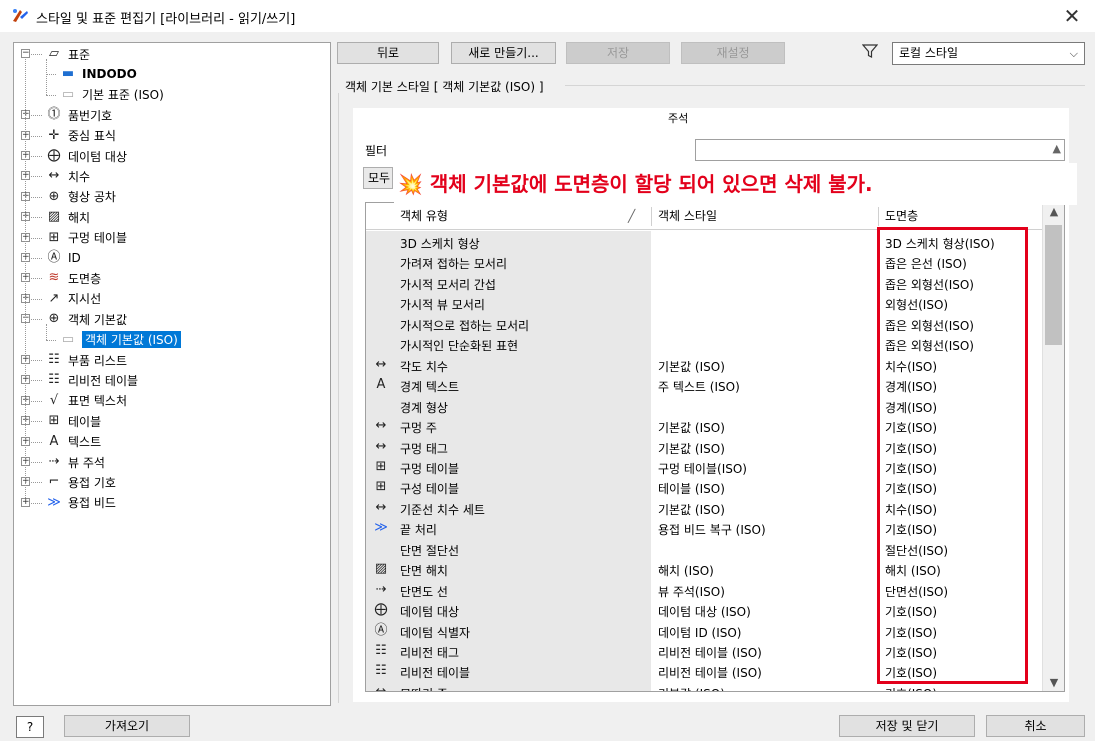  Describe the element at coordinates (92, 197) in the screenshot. I see `tree-item-label: 형상 공차` at that location.